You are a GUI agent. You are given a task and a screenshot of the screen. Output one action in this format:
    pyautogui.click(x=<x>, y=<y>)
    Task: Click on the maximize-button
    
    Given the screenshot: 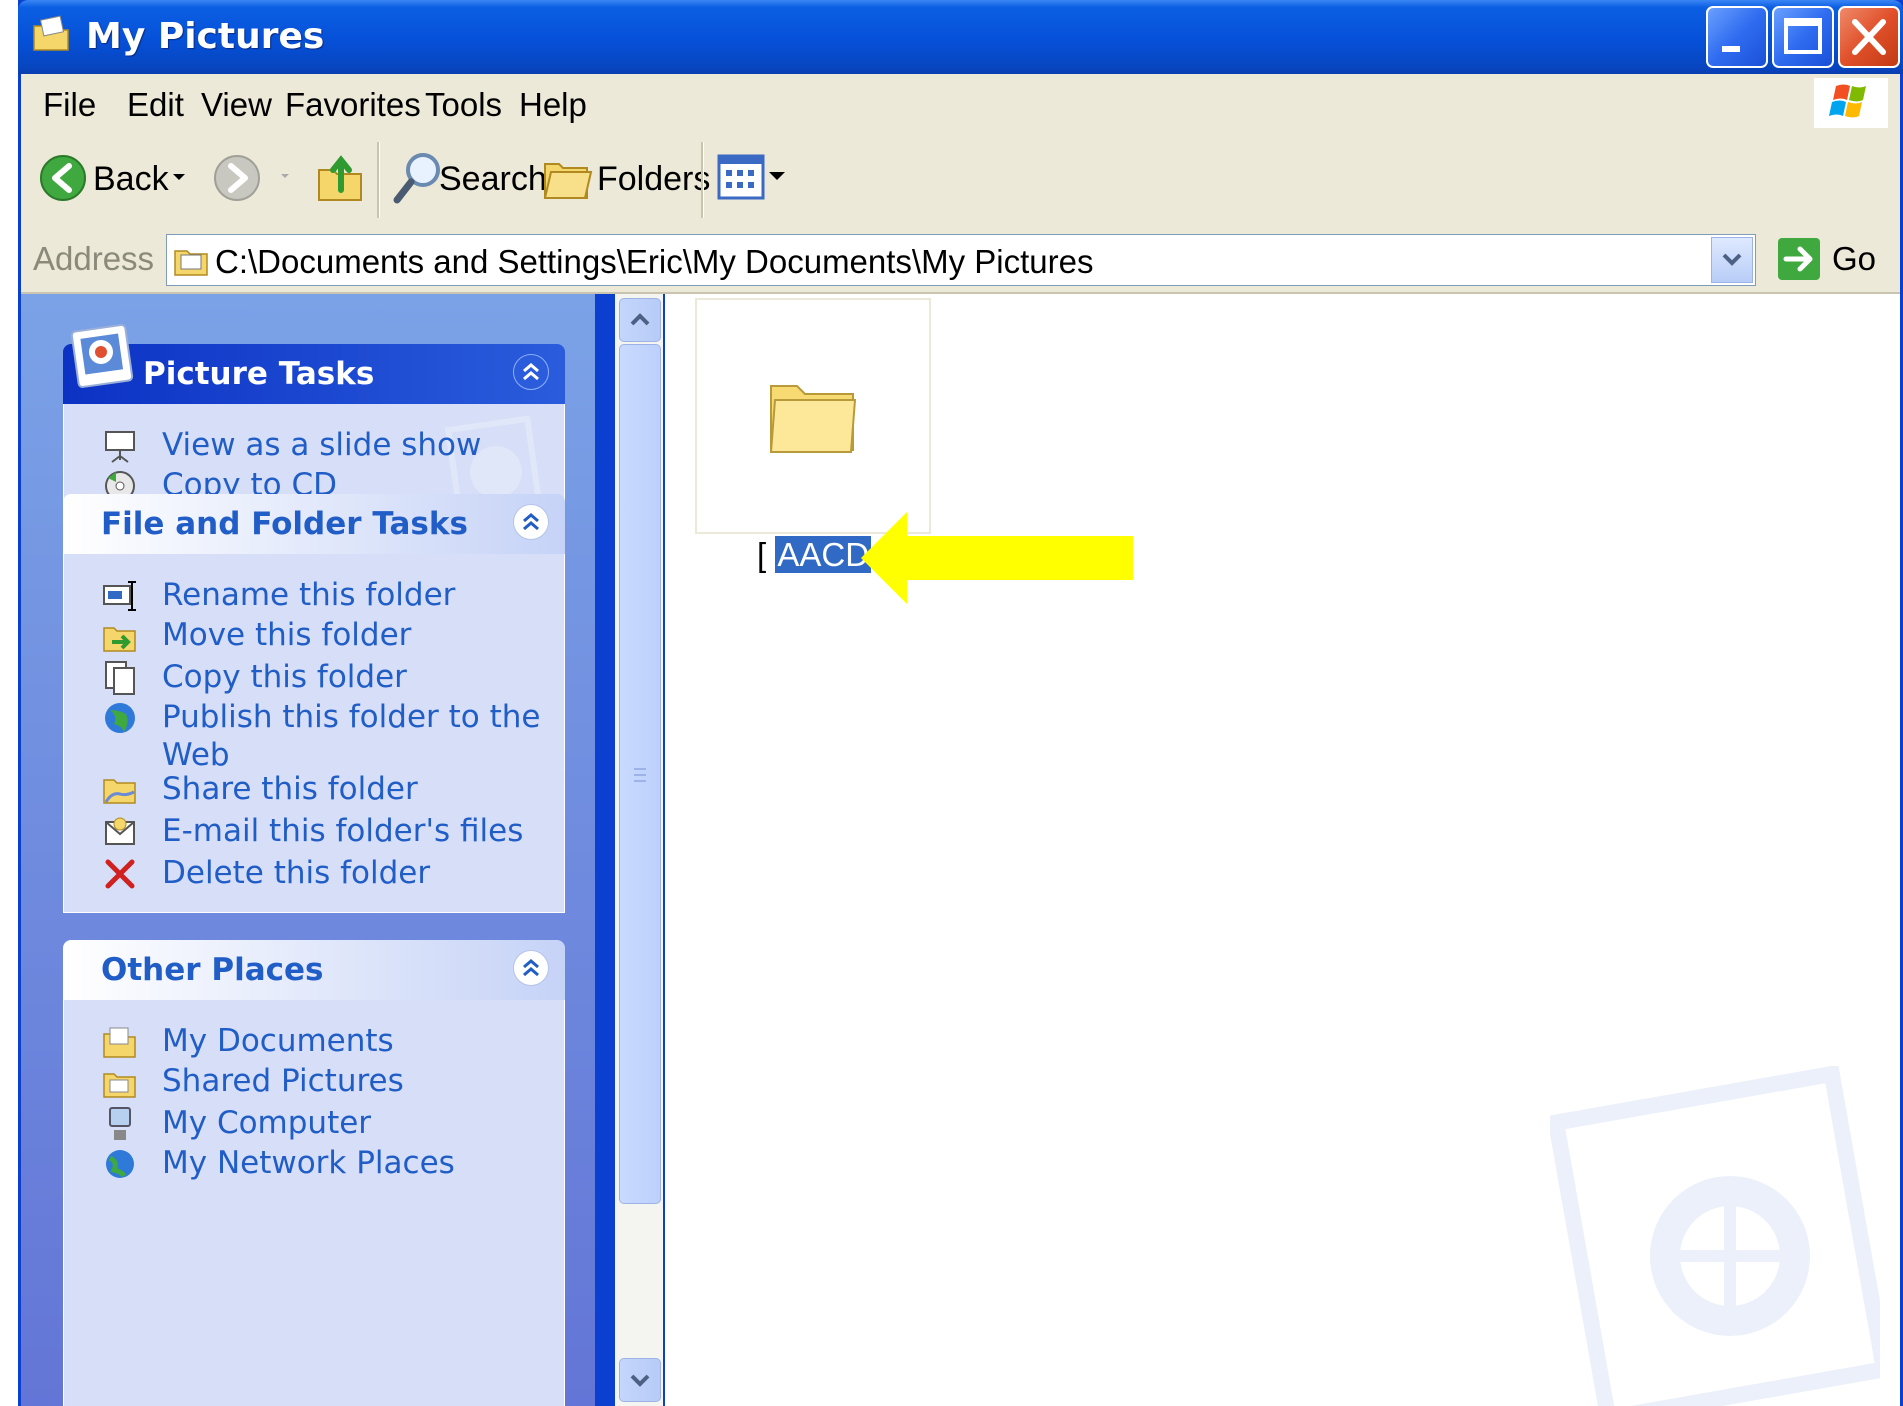 What is the action you would take?
    pyautogui.click(x=1803, y=37)
    